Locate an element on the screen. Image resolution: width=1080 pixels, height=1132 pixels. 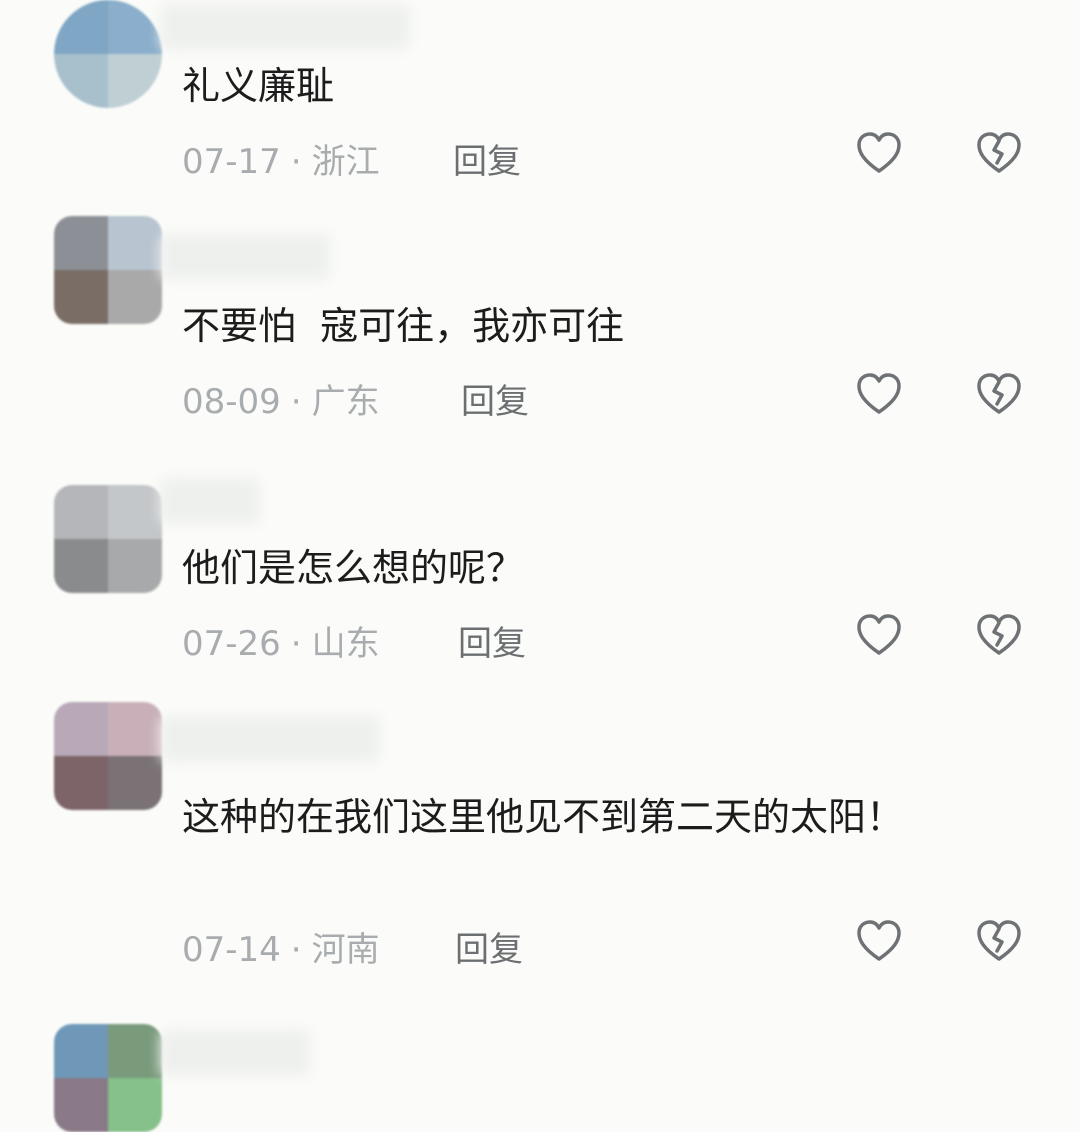
comment-meta: 07-17 · 浙江 is located at coordinates (281, 158).